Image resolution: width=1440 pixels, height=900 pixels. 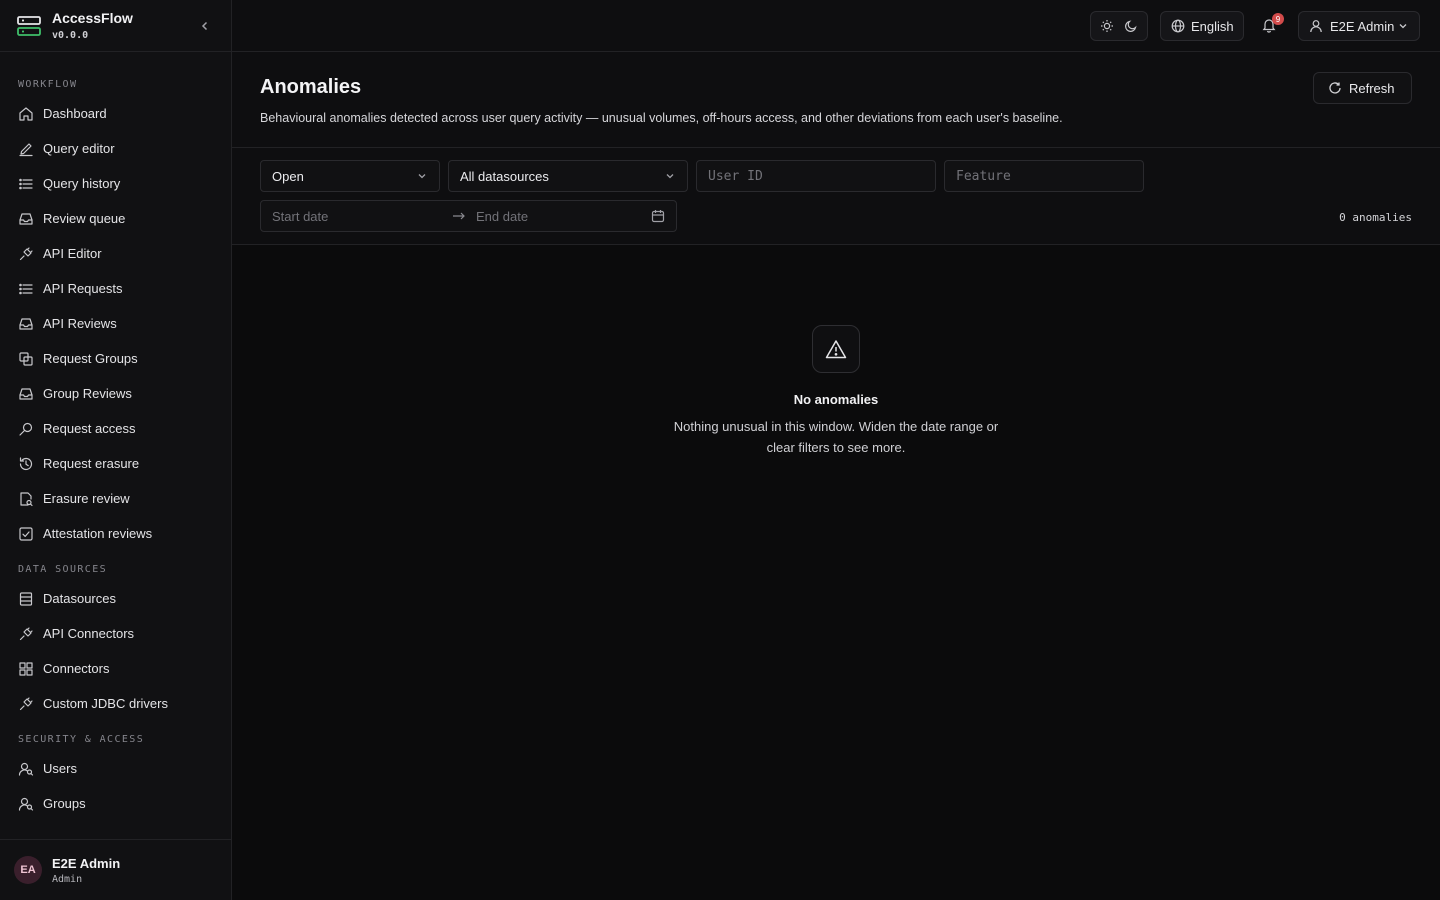 What do you see at coordinates (735, 176) in the screenshot?
I see `user-id-placeholder: User ID` at bounding box center [735, 176].